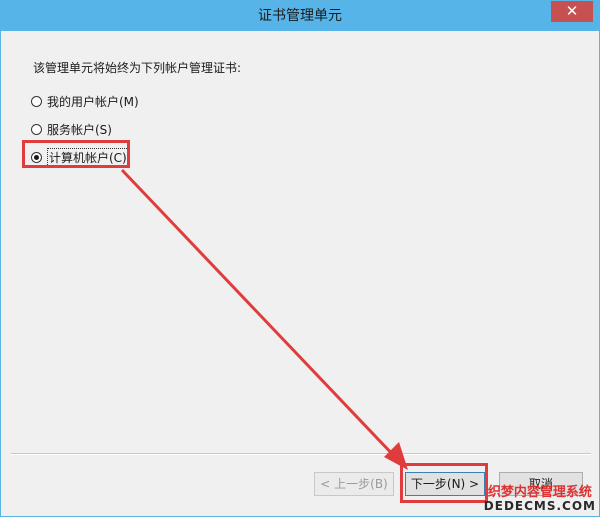  What do you see at coordinates (539, 505) in the screenshot?
I see `watermark-line2: DEDECMS.COM` at bounding box center [539, 505].